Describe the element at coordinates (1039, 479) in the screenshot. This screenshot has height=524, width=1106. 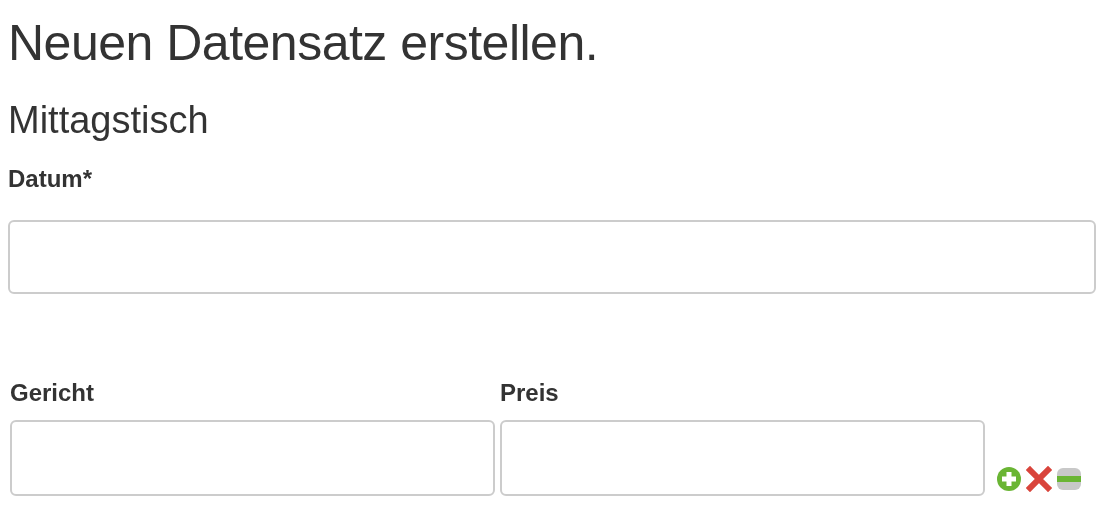
I see `close-icon` at that location.